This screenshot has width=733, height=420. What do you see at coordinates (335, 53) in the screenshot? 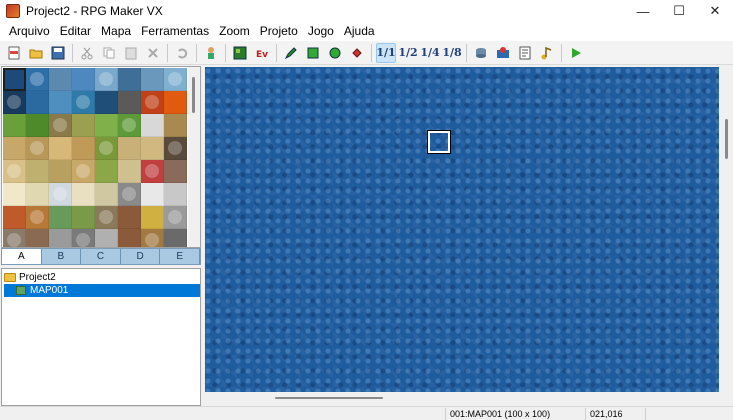
I see `ellipse-tool-button` at bounding box center [335, 53].